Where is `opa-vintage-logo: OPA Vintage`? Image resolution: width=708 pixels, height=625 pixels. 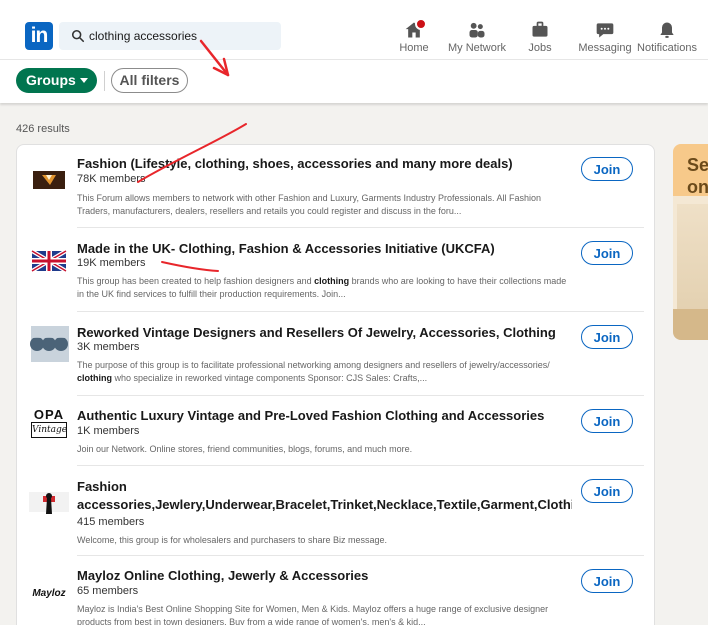
opa-vintage-logo: OPA Vintage is located at coordinates (49, 423).